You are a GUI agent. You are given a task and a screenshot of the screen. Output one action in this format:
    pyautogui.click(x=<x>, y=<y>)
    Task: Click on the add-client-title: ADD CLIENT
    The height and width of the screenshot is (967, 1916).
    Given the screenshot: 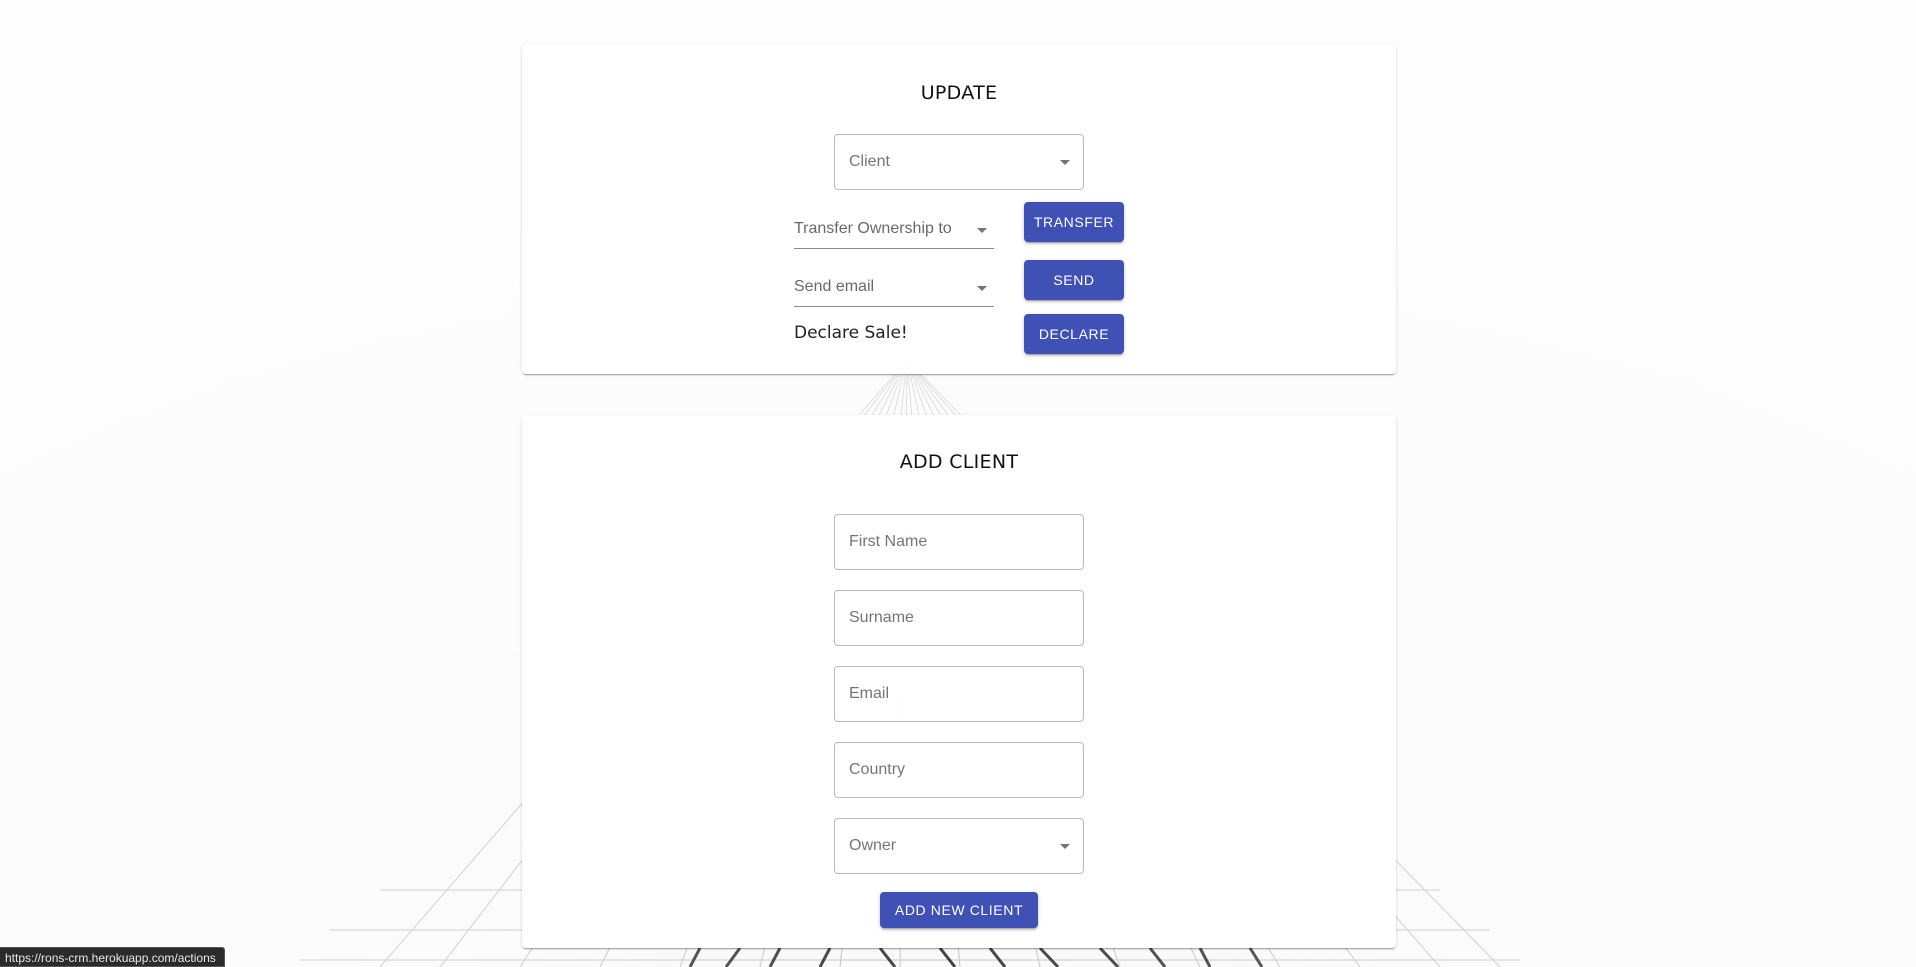 What is the action you would take?
    pyautogui.click(x=959, y=462)
    